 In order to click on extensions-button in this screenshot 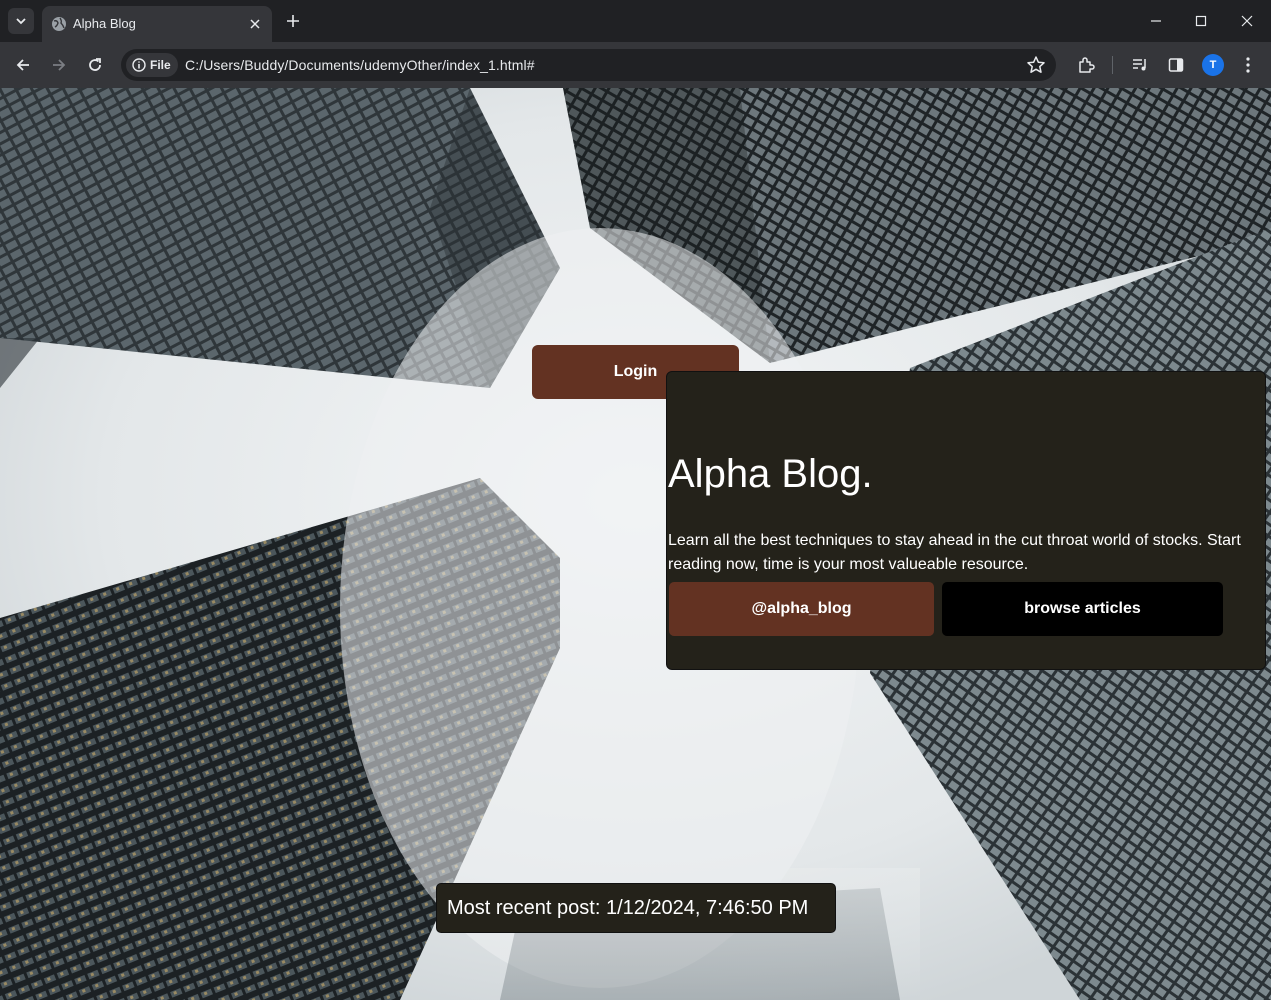, I will do `click(1086, 65)`.